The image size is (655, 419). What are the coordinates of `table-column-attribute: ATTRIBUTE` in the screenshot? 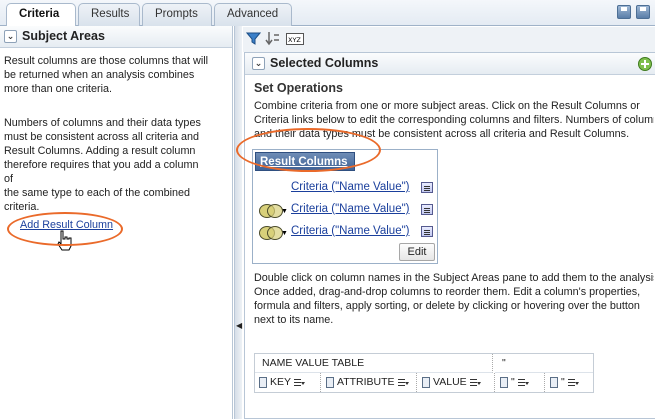 It's located at (369, 382).